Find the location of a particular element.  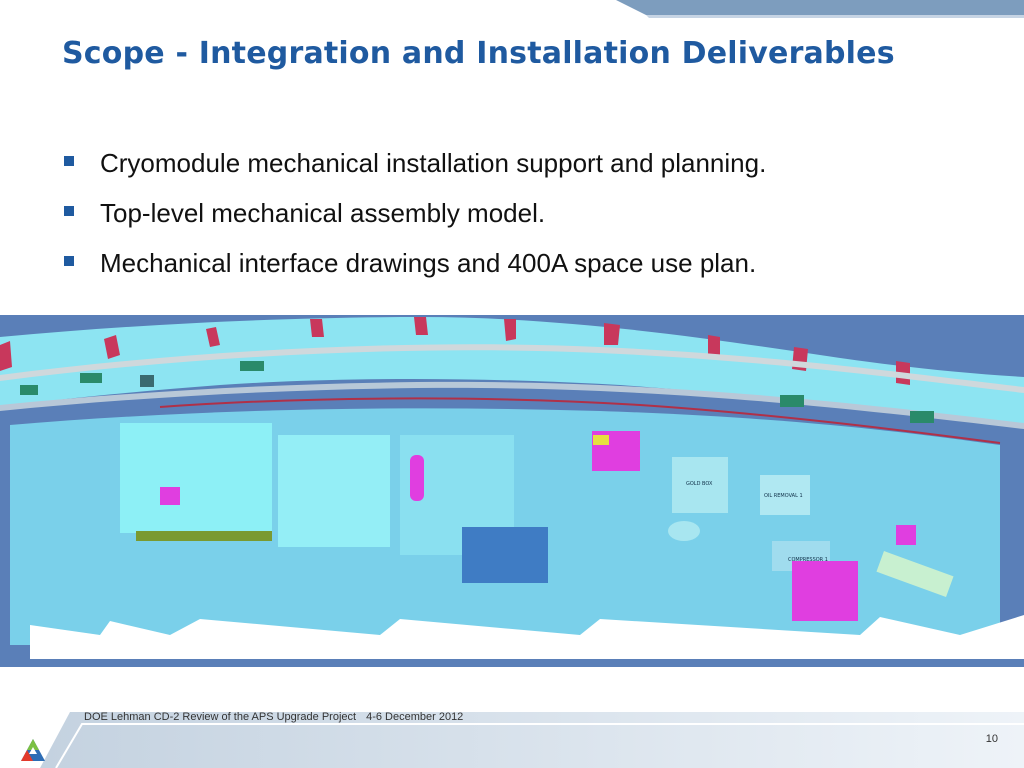

control-room is located at coordinates (505, 555).